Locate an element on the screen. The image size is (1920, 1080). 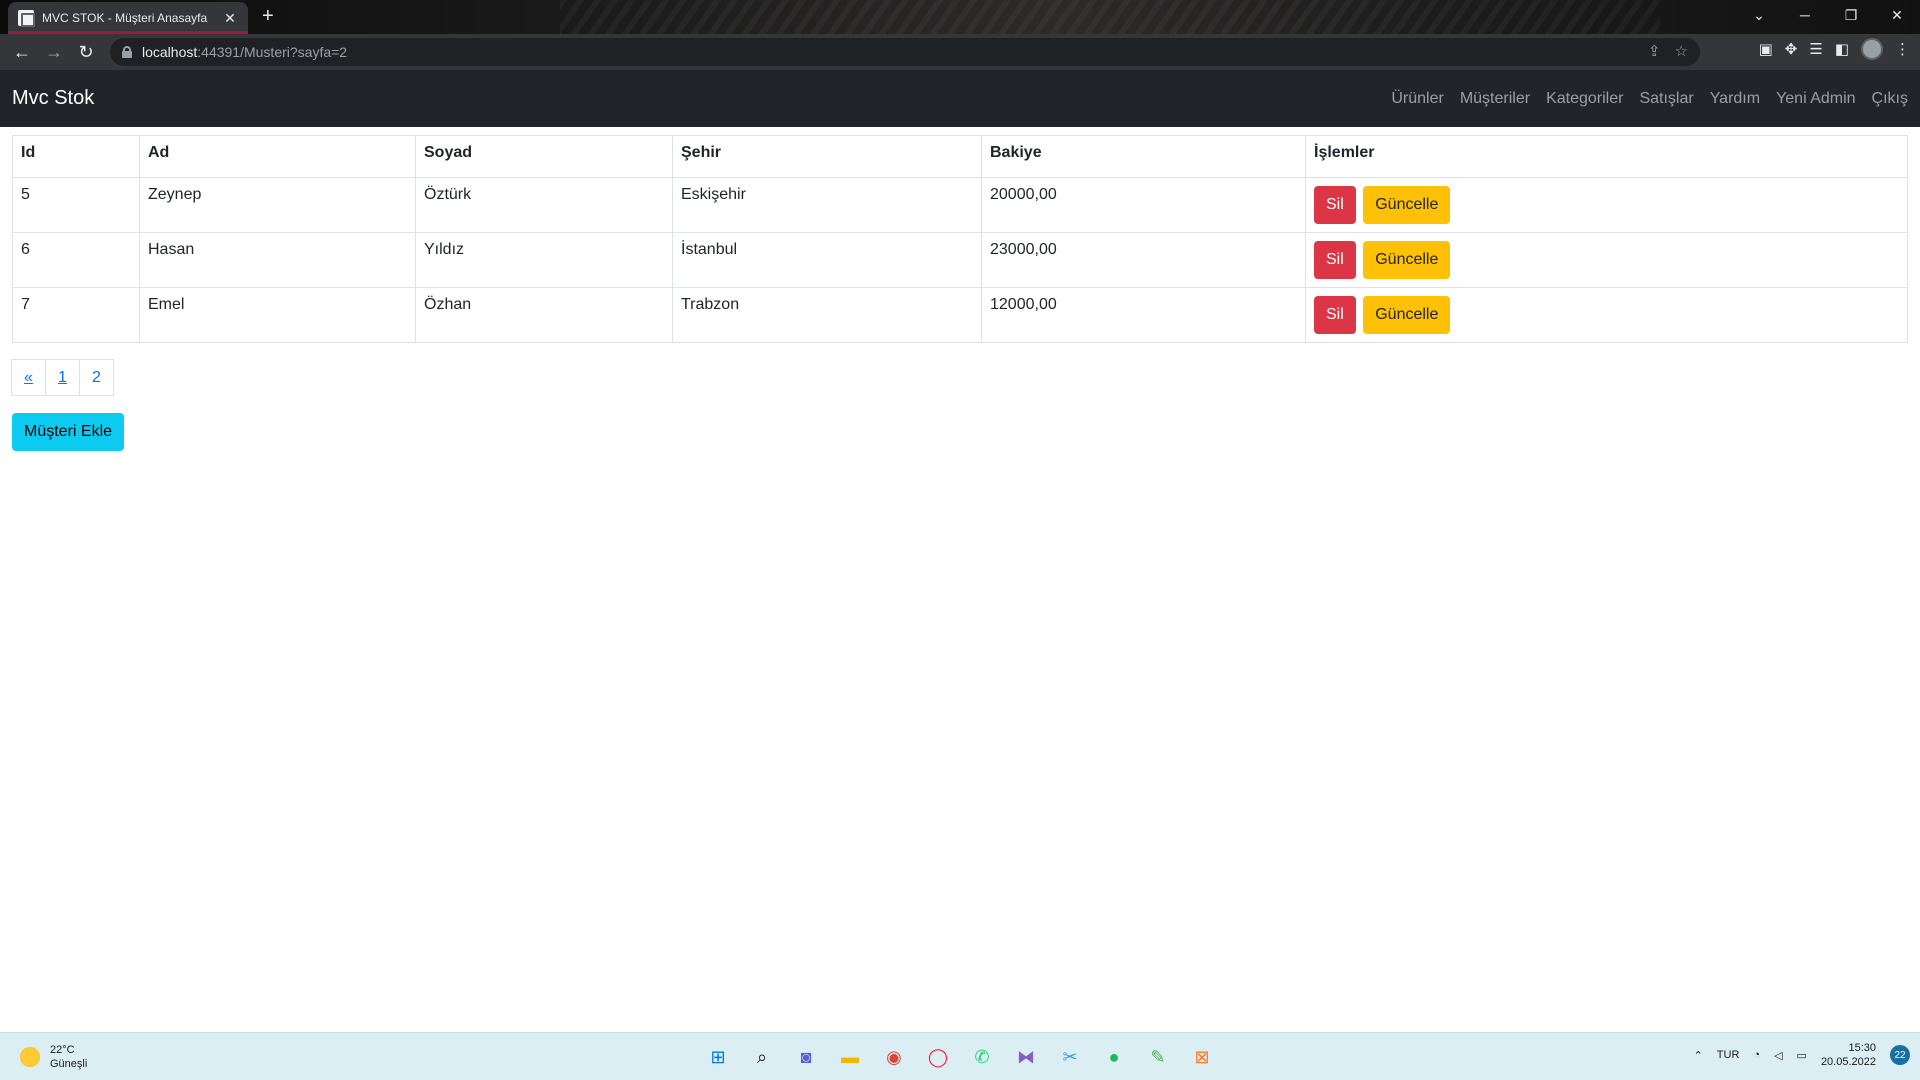
column-header-islemler: İşlemler is located at coordinates (1606, 156).